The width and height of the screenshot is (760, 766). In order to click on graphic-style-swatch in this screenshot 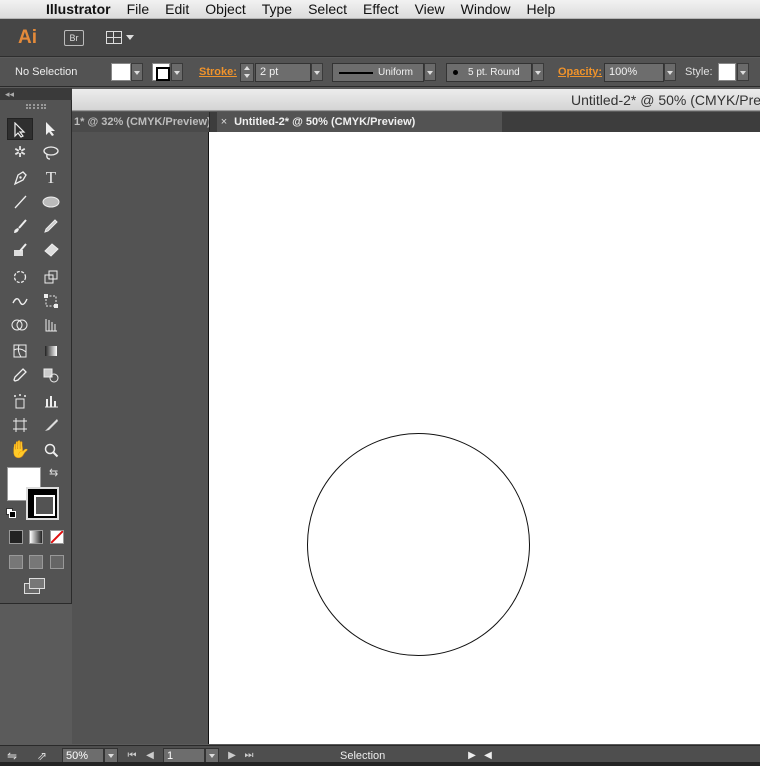, I will do `click(727, 72)`.